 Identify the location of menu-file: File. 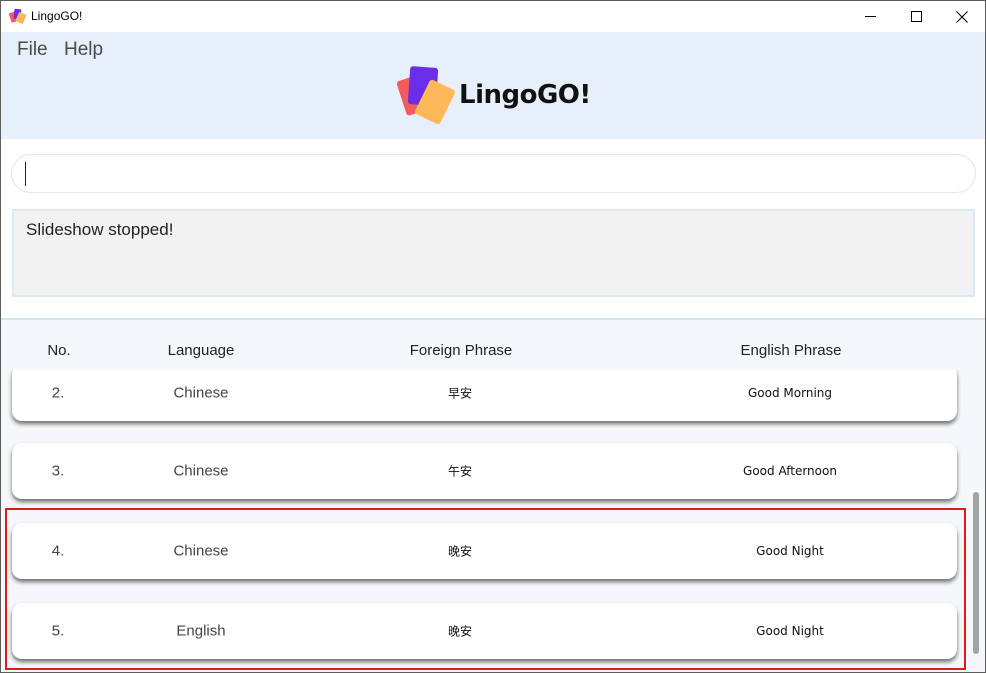
(32, 50).